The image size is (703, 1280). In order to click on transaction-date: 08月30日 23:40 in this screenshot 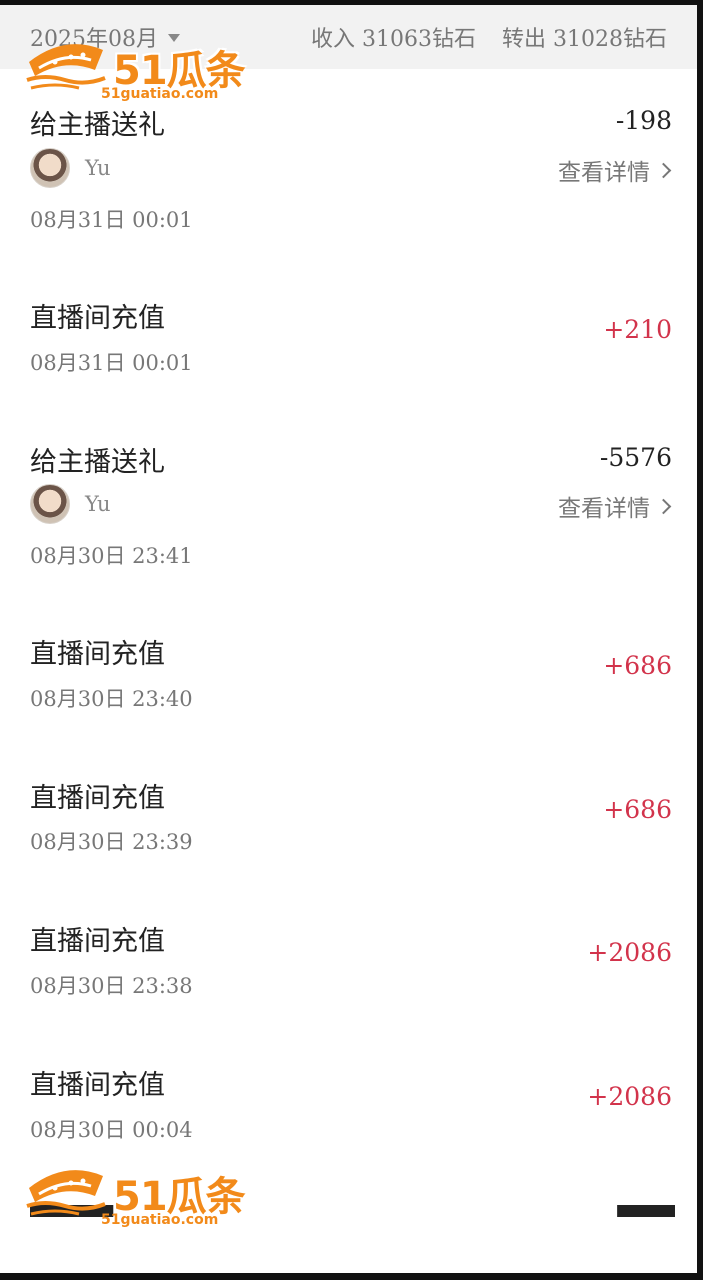, I will do `click(111, 699)`.